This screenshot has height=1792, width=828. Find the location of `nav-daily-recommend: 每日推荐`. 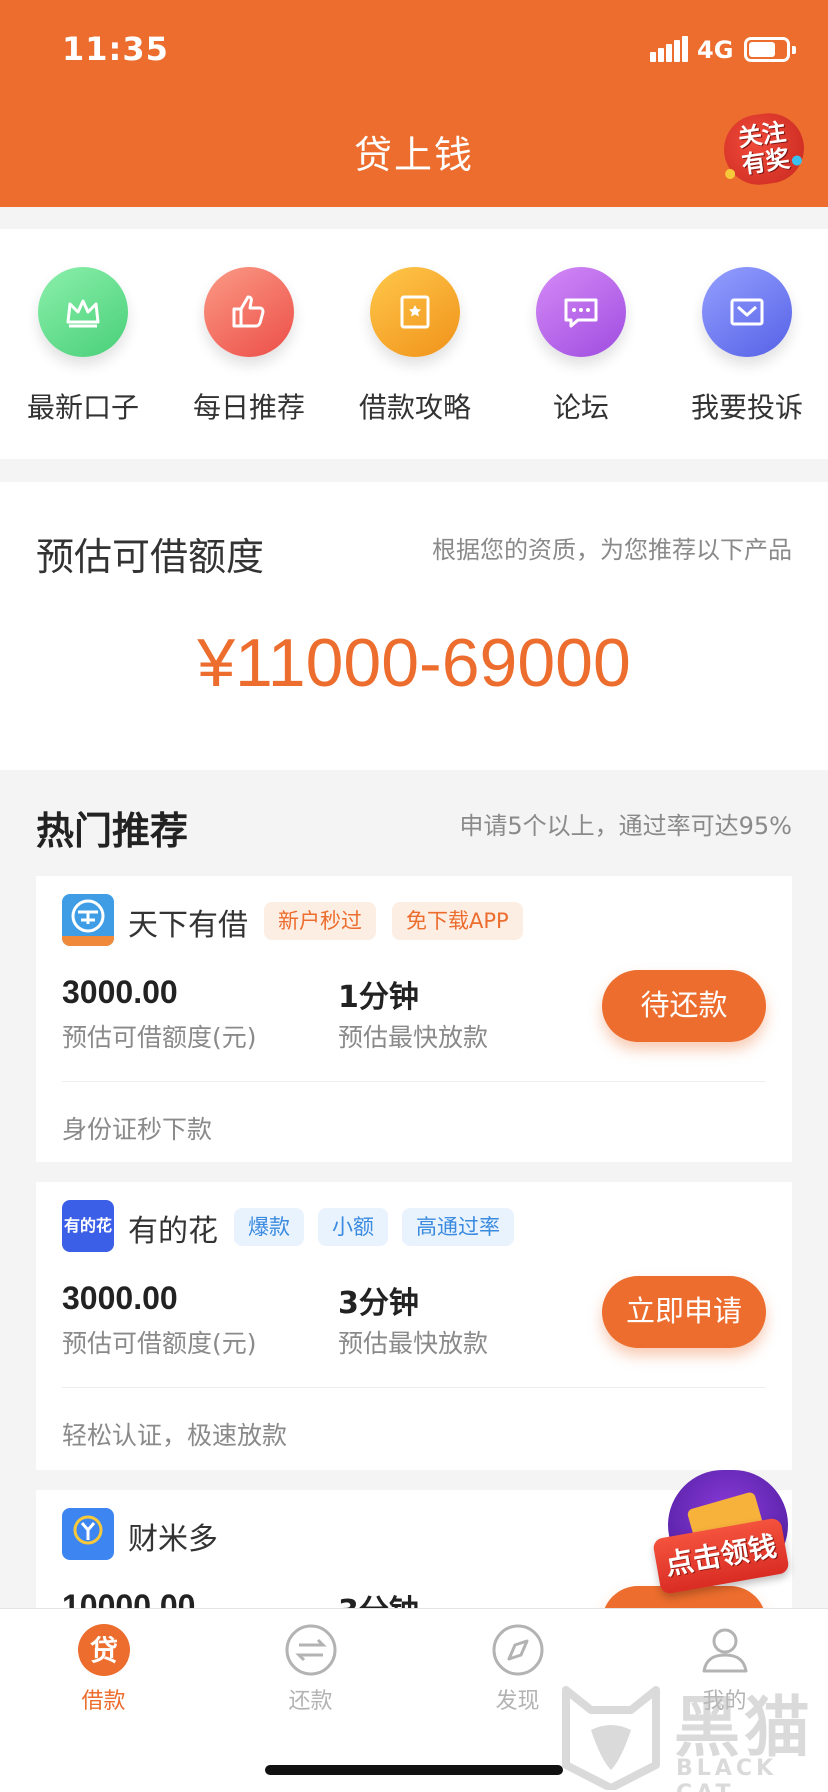

nav-daily-recommend: 每日推荐 is located at coordinates (249, 344).